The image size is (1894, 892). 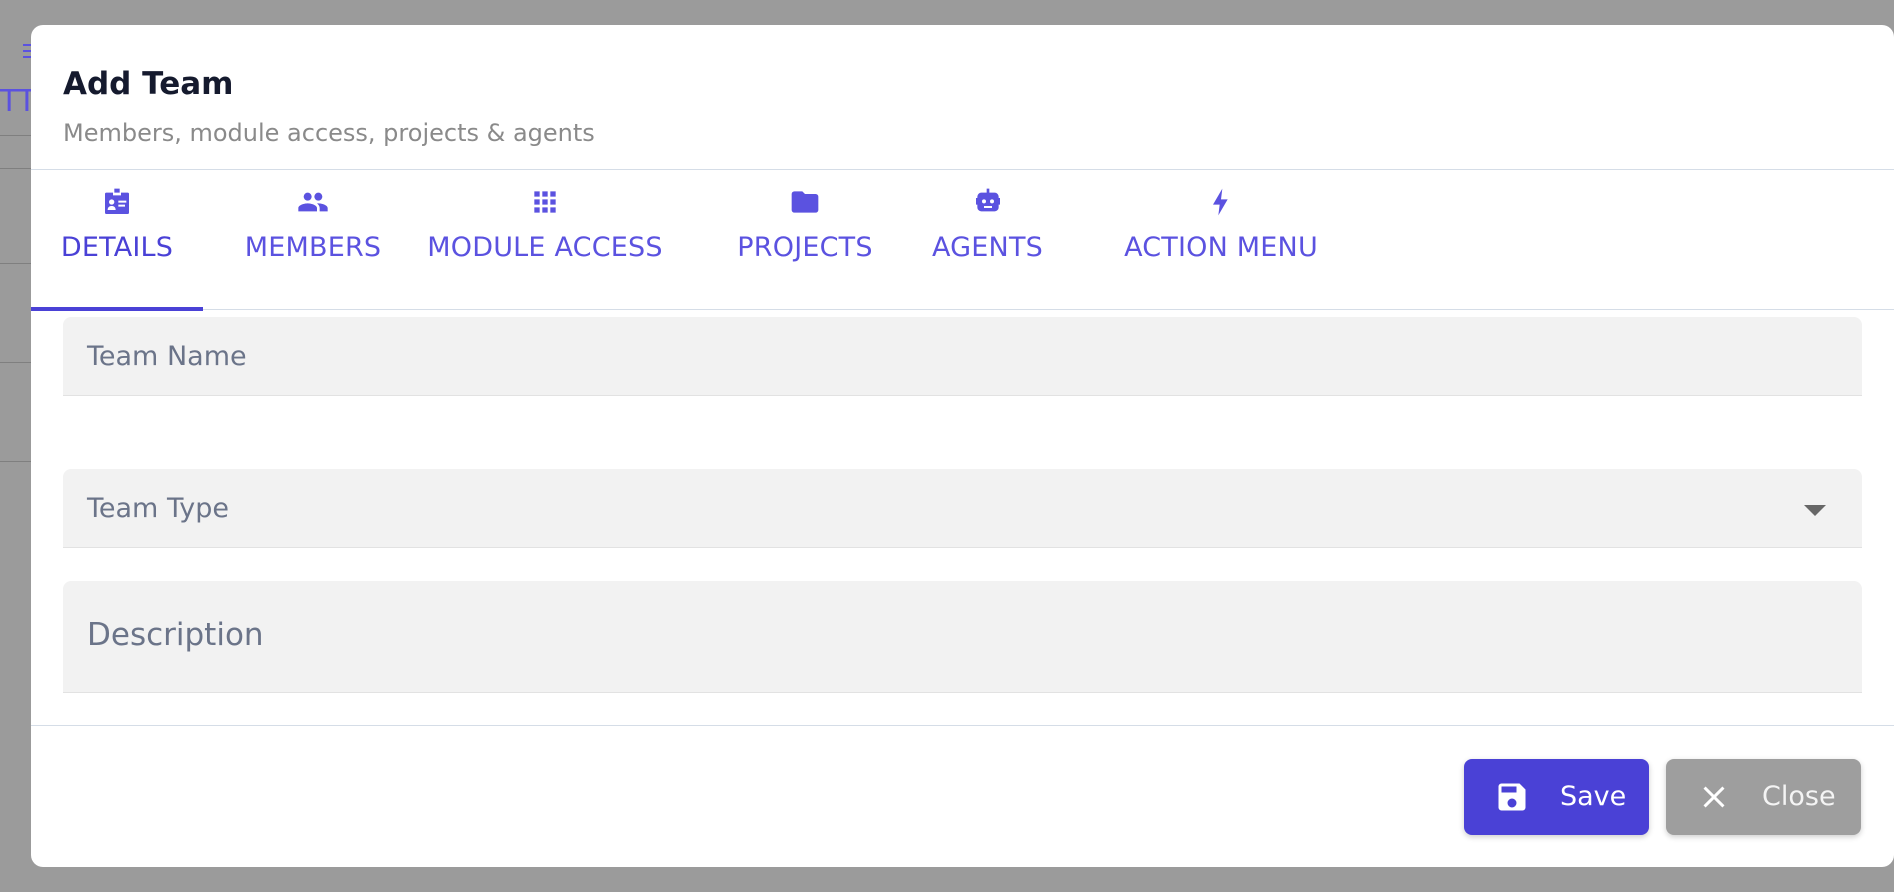 What do you see at coordinates (805, 202) in the screenshot?
I see `folder-icon` at bounding box center [805, 202].